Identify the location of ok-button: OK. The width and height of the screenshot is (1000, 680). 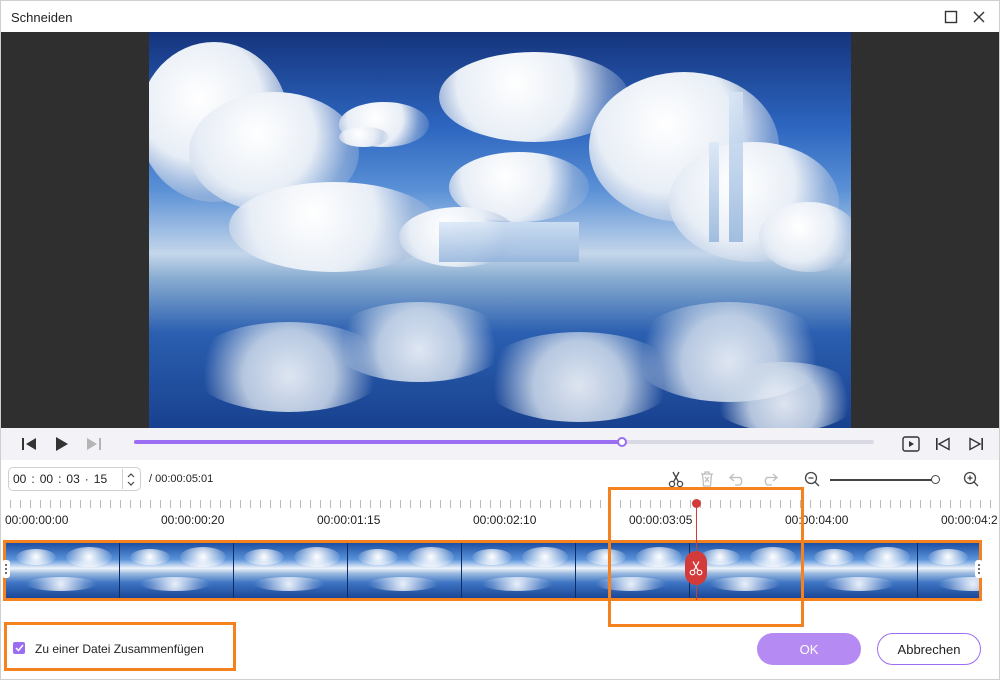
(809, 649).